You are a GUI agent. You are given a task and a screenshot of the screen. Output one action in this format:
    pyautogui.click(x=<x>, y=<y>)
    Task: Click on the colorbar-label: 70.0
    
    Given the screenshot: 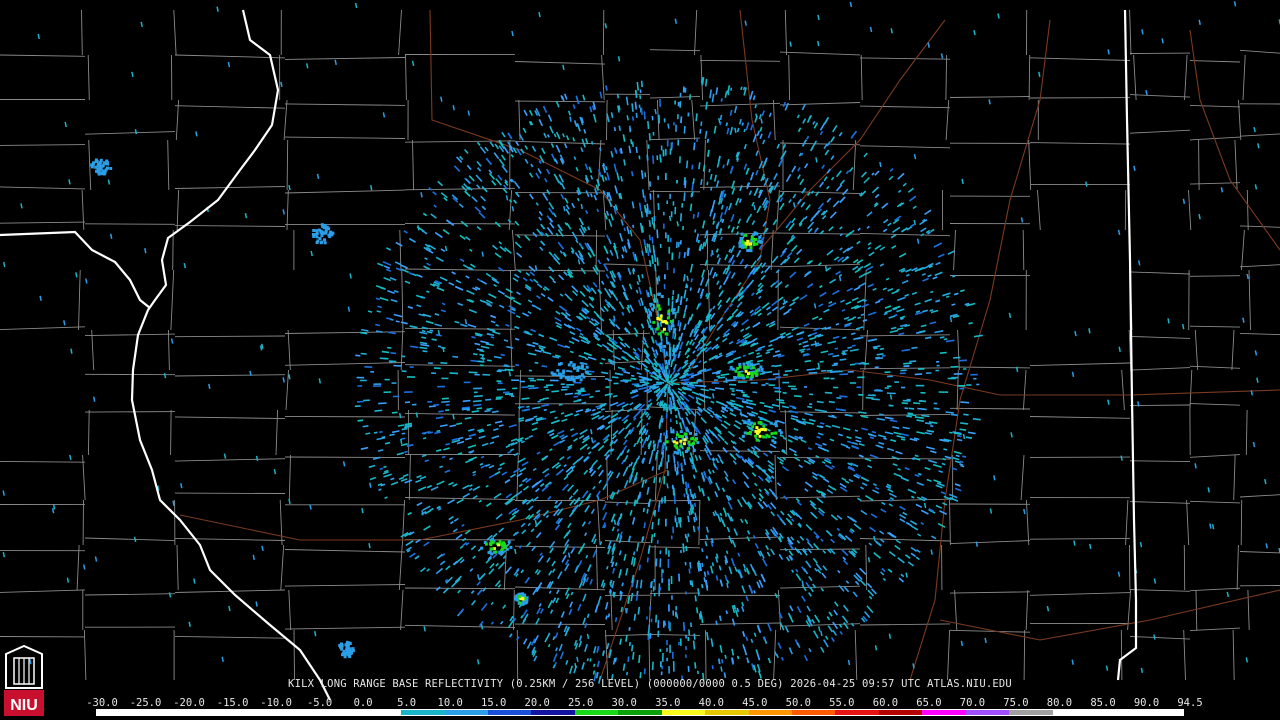 What is the action you would take?
    pyautogui.click(x=972, y=703)
    